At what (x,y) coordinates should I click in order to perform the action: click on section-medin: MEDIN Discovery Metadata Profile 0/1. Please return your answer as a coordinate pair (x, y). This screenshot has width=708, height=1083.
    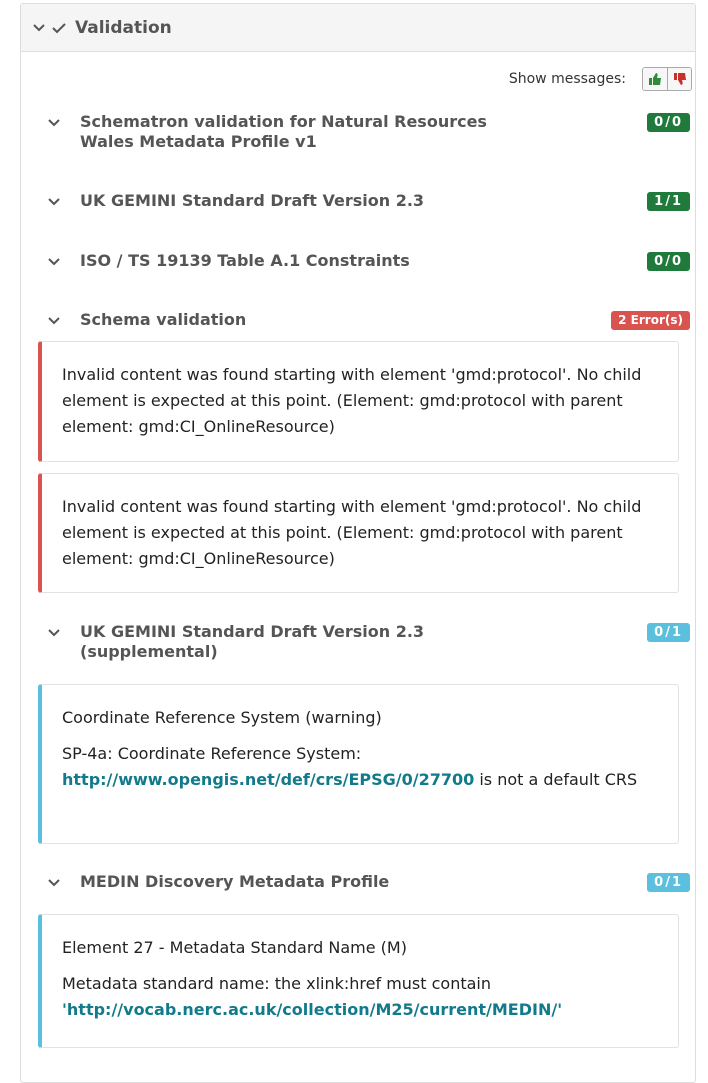
    Looking at the image, I should click on (359, 882).